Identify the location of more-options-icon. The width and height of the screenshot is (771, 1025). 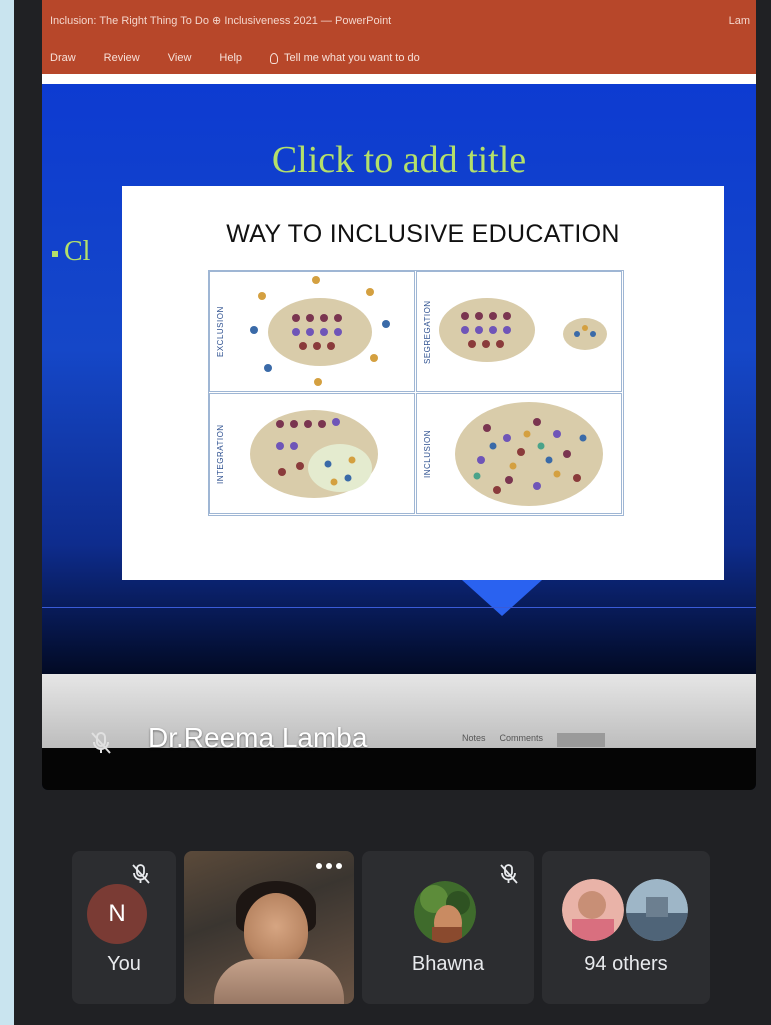
(329, 866).